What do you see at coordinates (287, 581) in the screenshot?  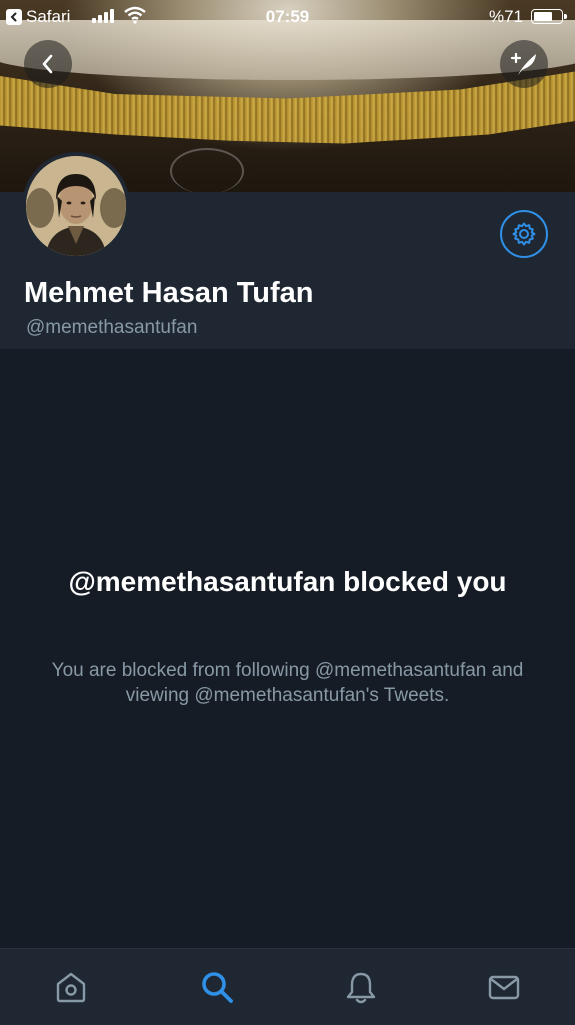 I see `blocked-title: @memethasantufan blocked you` at bounding box center [287, 581].